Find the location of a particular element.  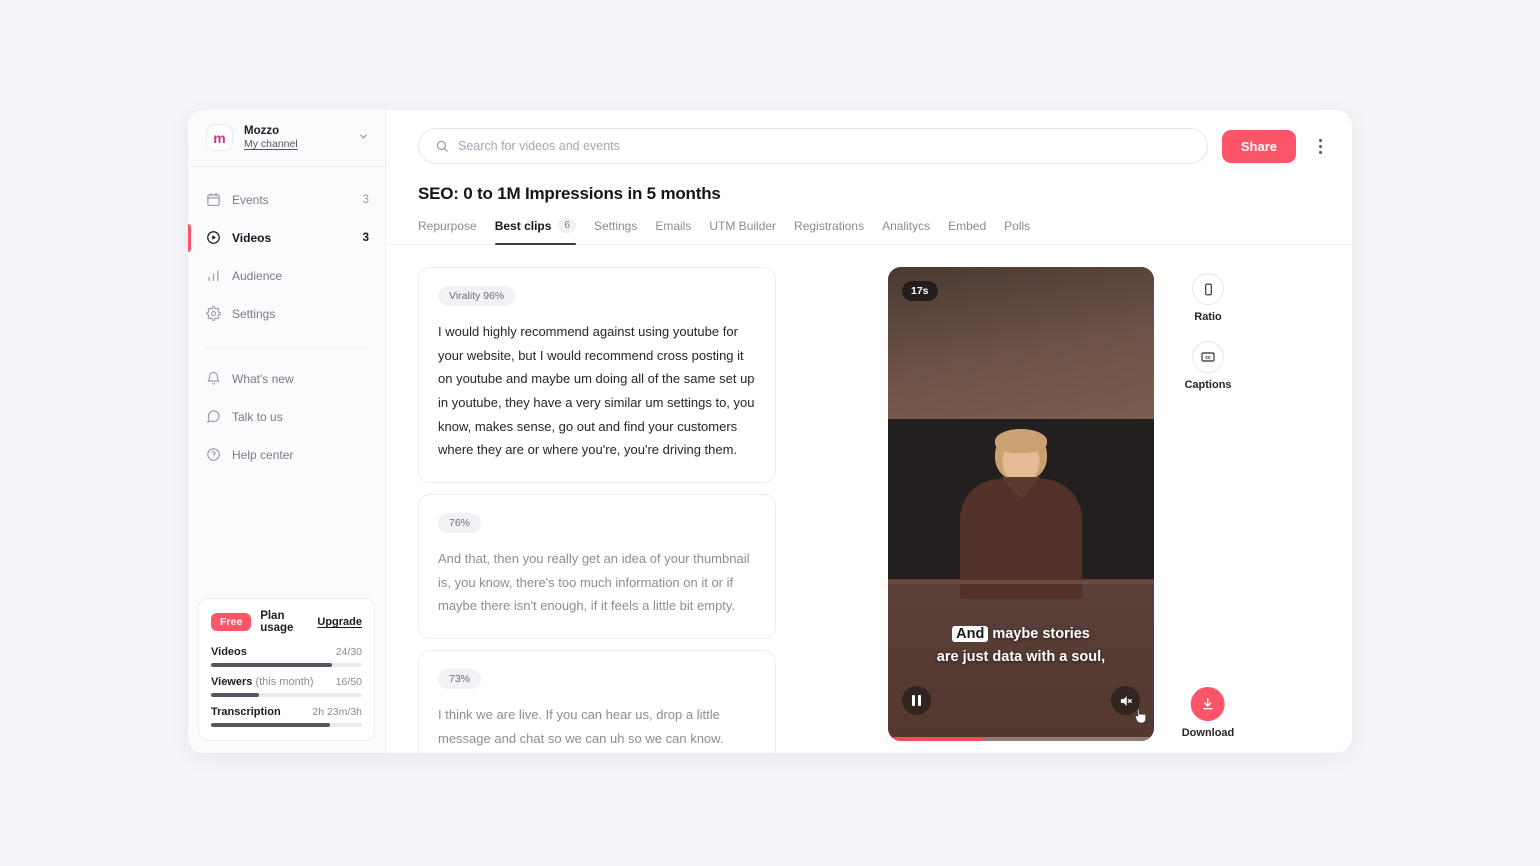

player-tools: Ratio cc Captions Download is located at coordinates (1208, 510).